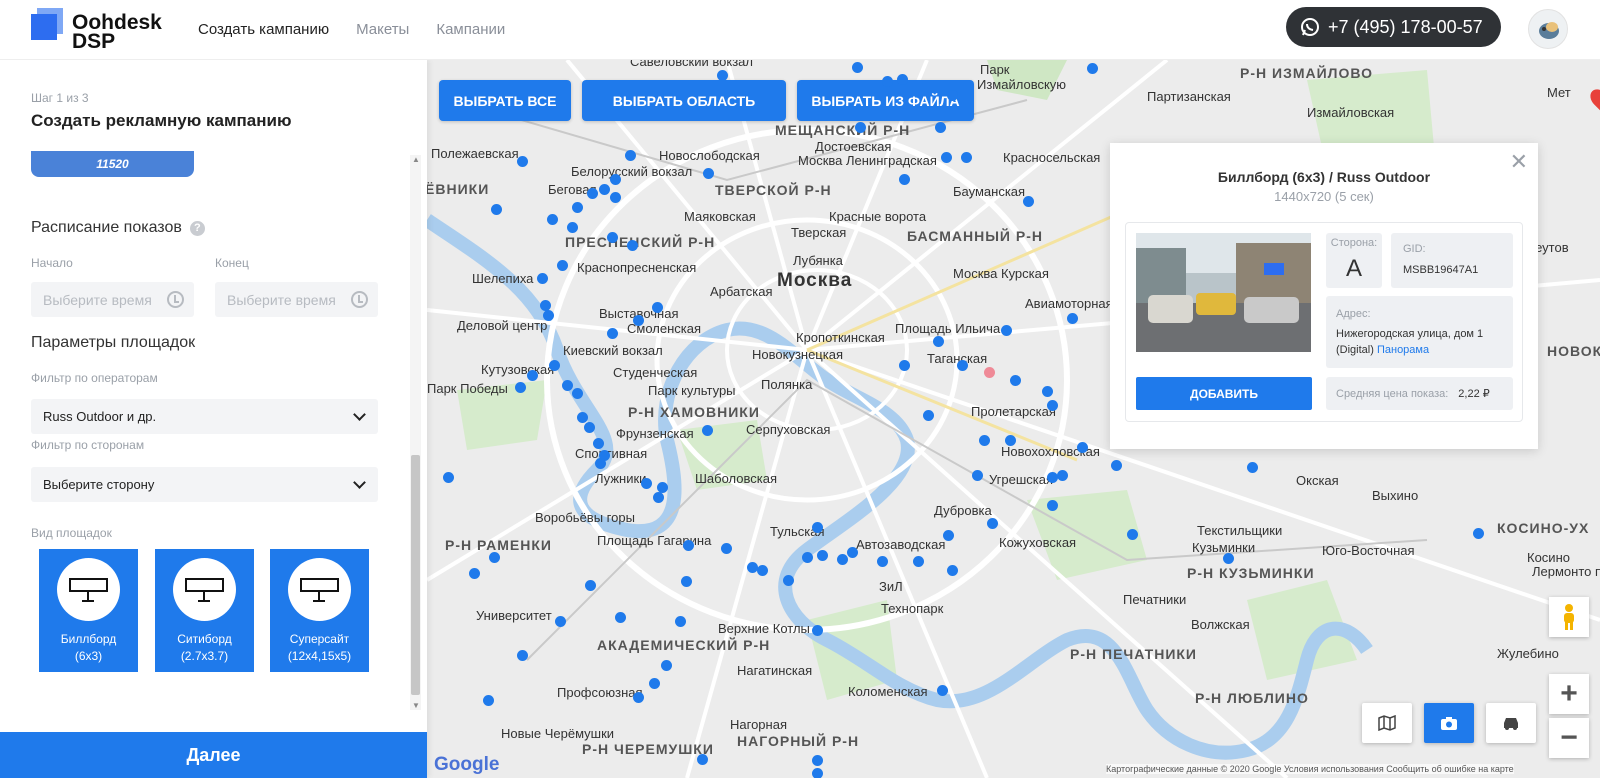 The height and width of the screenshot is (778, 1600). I want to click on help-icon: ?, so click(197, 228).